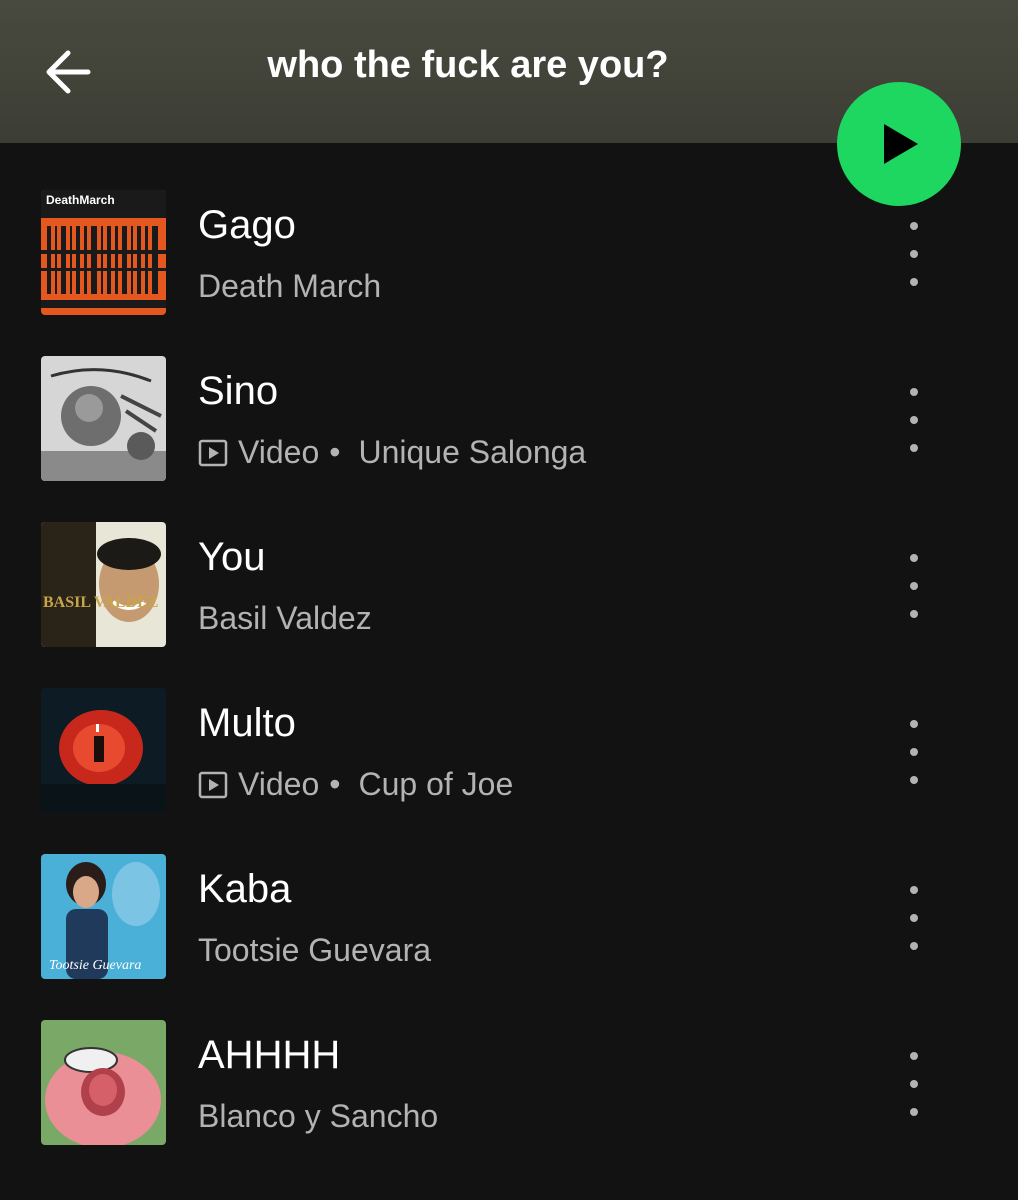 Image resolution: width=1018 pixels, height=1200 pixels. I want to click on track-title: AHHHH, so click(269, 1055).